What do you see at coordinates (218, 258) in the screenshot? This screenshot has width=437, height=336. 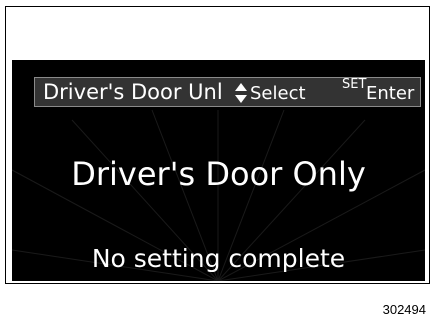 I see `status-message: No setting complete` at bounding box center [218, 258].